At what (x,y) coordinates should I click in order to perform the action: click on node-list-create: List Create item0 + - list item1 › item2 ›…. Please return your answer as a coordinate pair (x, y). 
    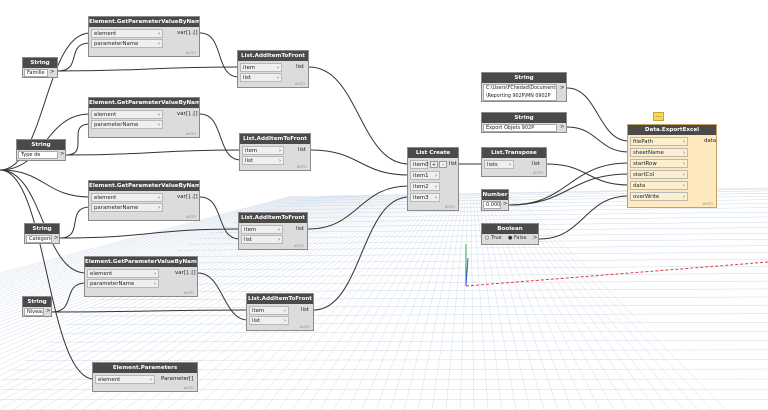
    Looking at the image, I should click on (433, 179).